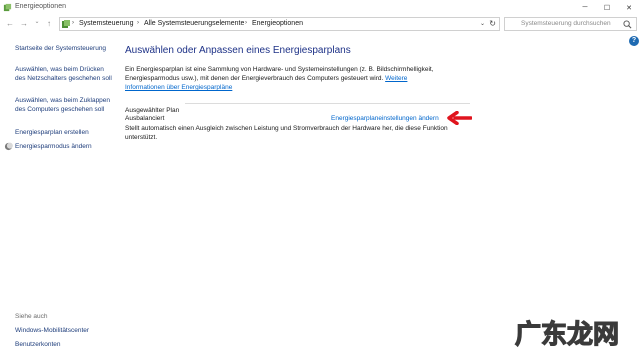 The image size is (640, 359). Describe the element at coordinates (194, 23) in the screenshot. I see `breadcrumb-alle-elemente: Alle Systemsteuerungselemente` at that location.